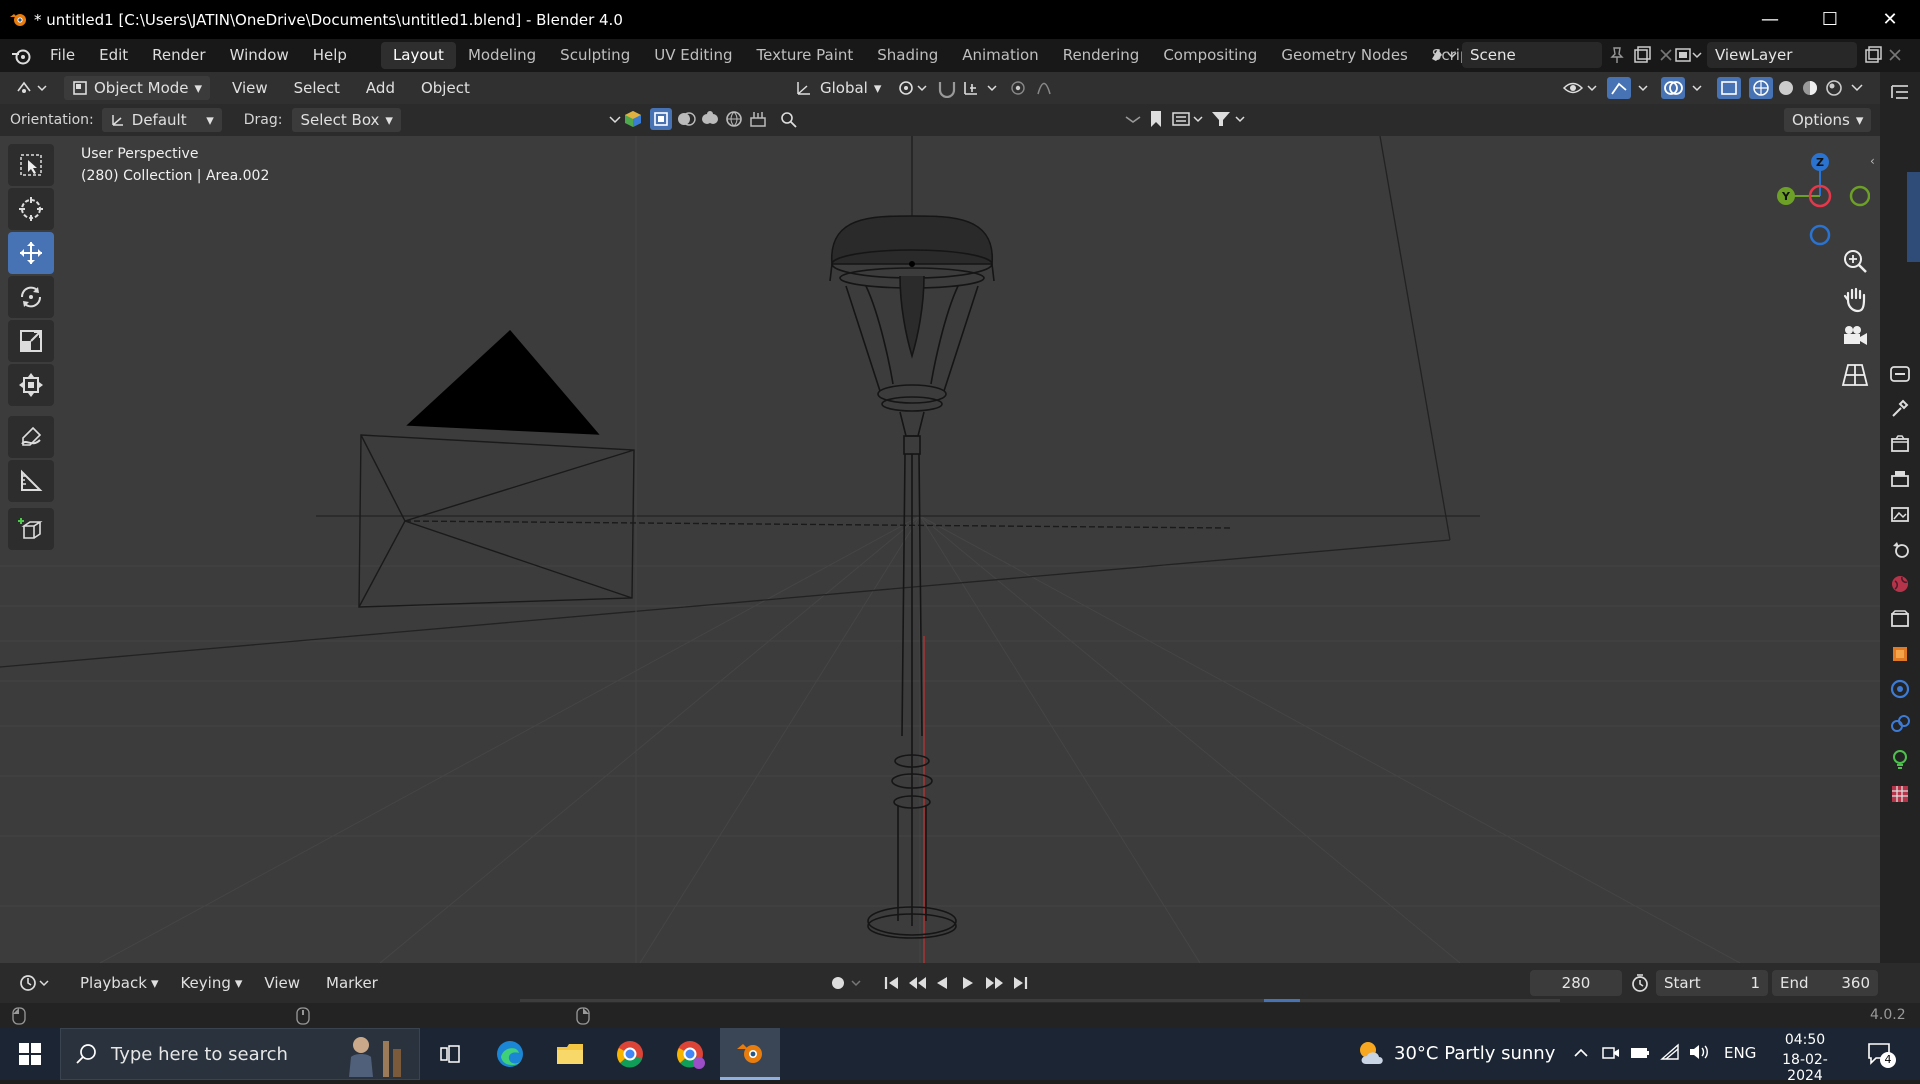 The width and height of the screenshot is (1920, 1084). What do you see at coordinates (693, 55) in the screenshot?
I see `tab-uv-editing: UV Editing` at bounding box center [693, 55].